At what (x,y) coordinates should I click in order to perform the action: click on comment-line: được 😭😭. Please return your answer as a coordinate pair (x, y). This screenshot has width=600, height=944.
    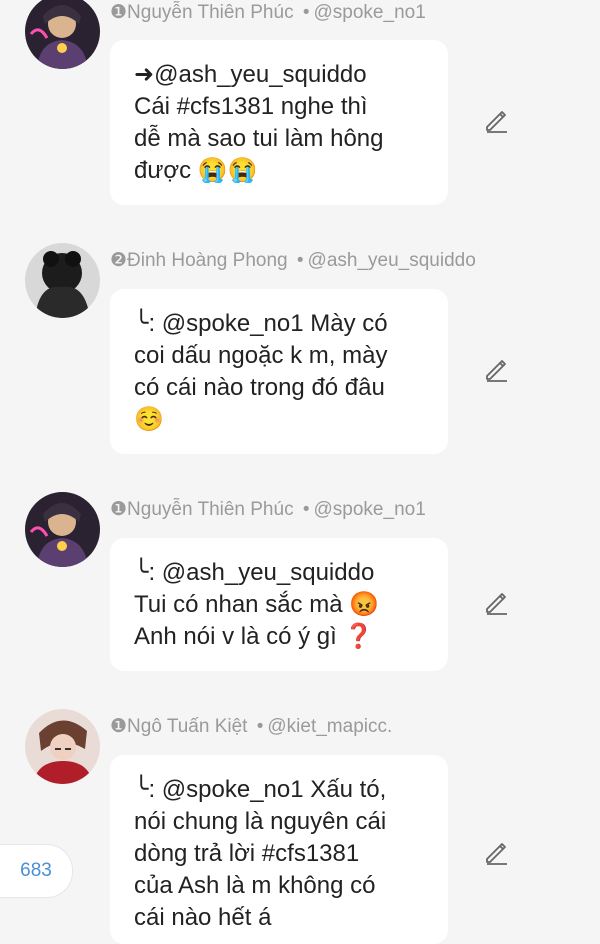
    Looking at the image, I should click on (196, 170).